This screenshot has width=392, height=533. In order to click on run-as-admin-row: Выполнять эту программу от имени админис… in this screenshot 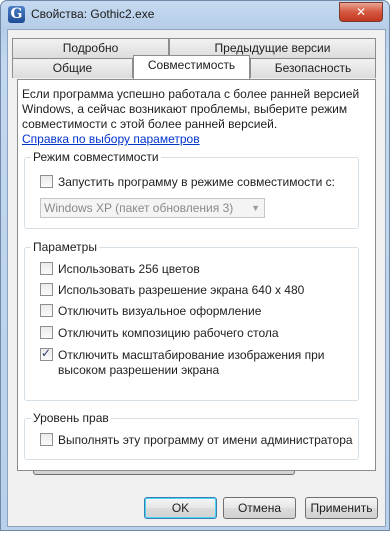, I will do `click(196, 441)`.